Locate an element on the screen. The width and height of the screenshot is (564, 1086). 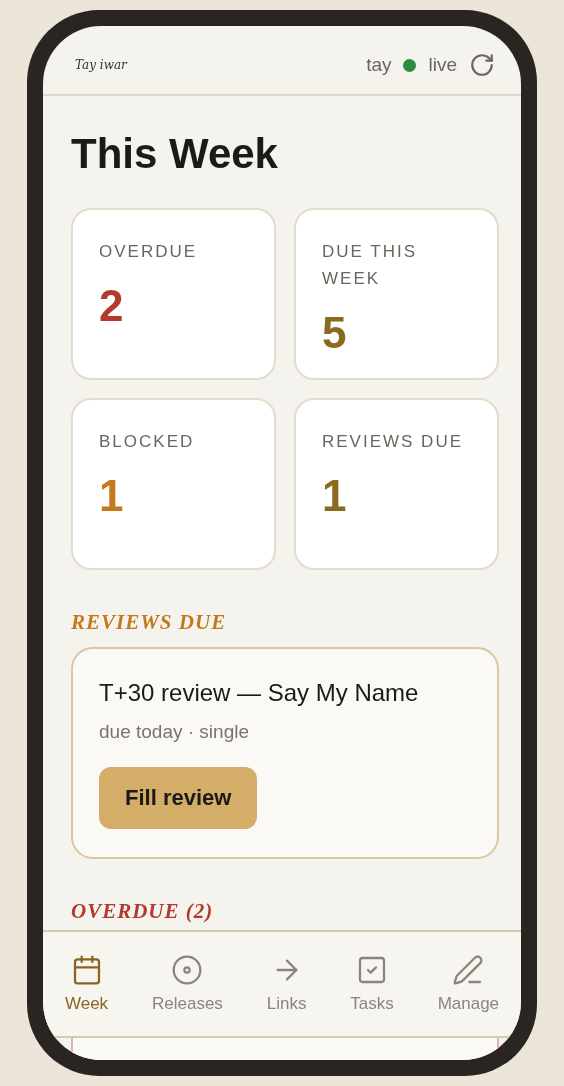
stat-value: 5 is located at coordinates (335, 333).